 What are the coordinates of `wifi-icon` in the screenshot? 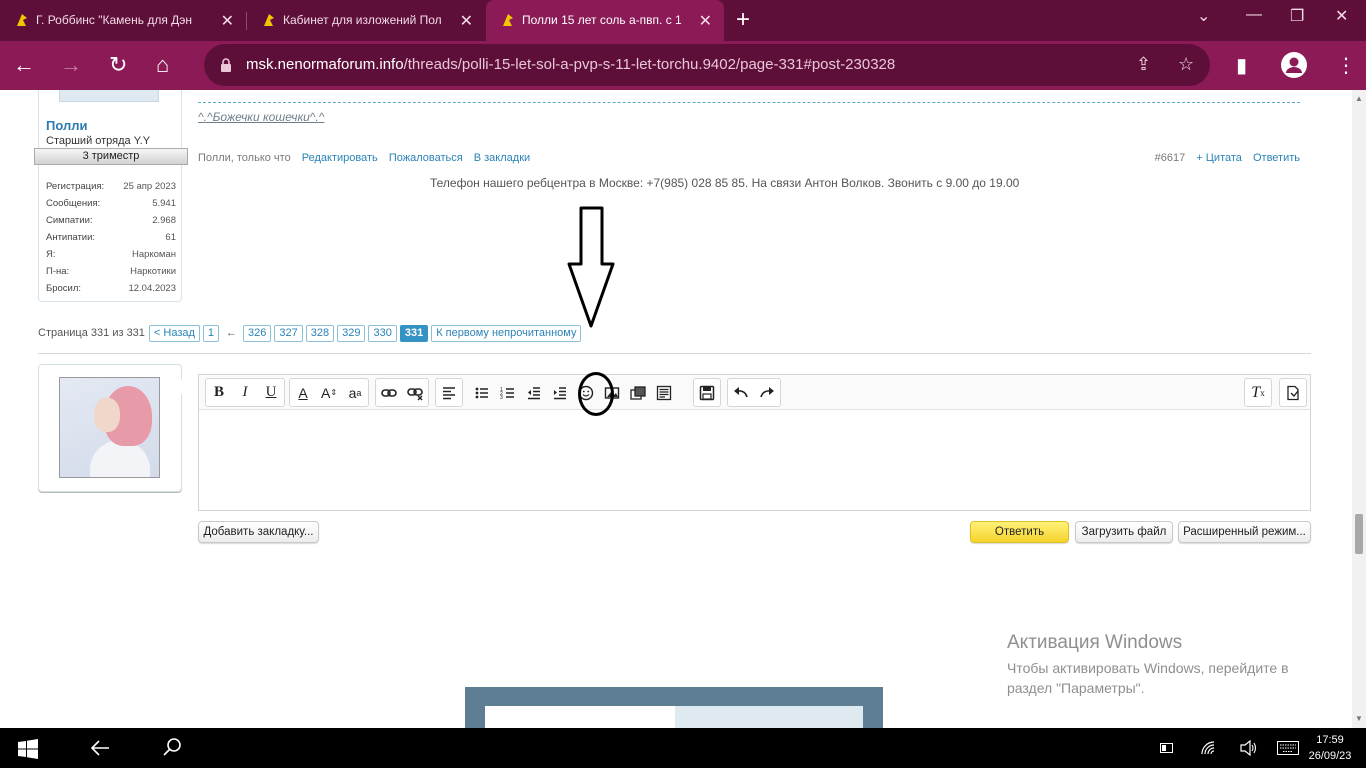 It's located at (1209, 748).